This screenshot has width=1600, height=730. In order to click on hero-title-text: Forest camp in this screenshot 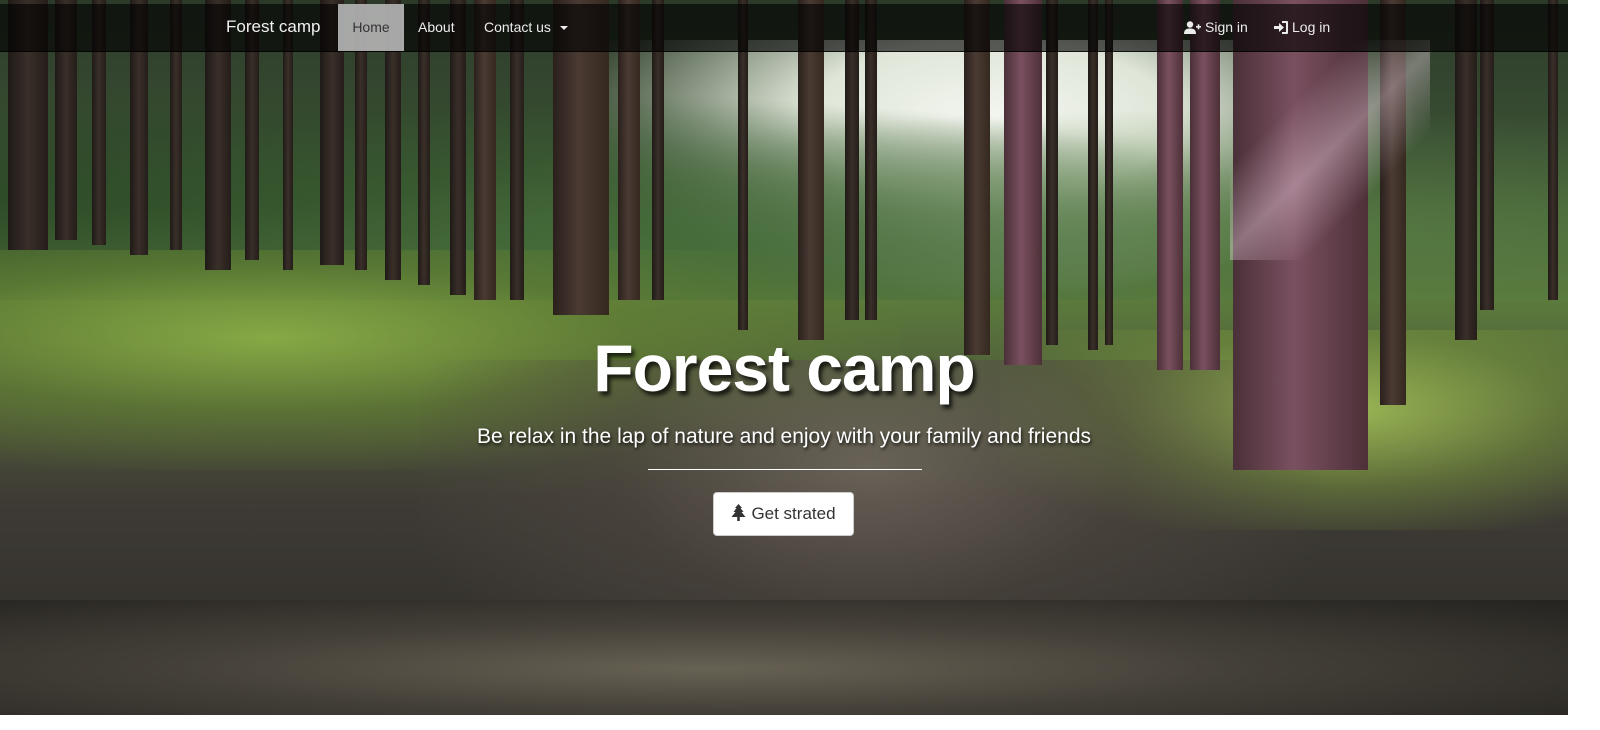, I will do `click(784, 368)`.